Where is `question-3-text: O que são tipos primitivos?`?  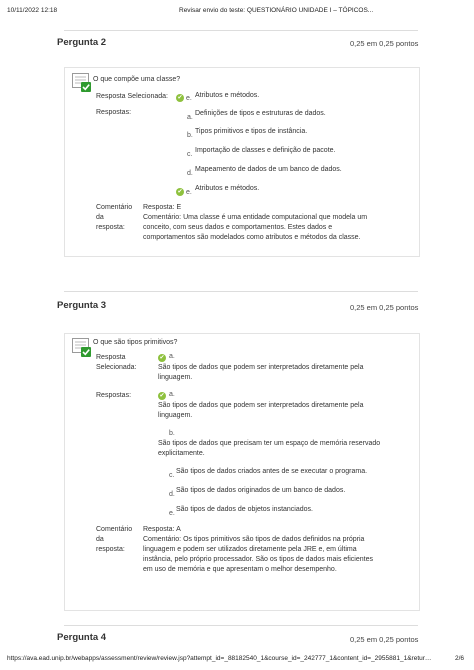 question-3-text: O que são tipos primitivos? is located at coordinates (135, 342).